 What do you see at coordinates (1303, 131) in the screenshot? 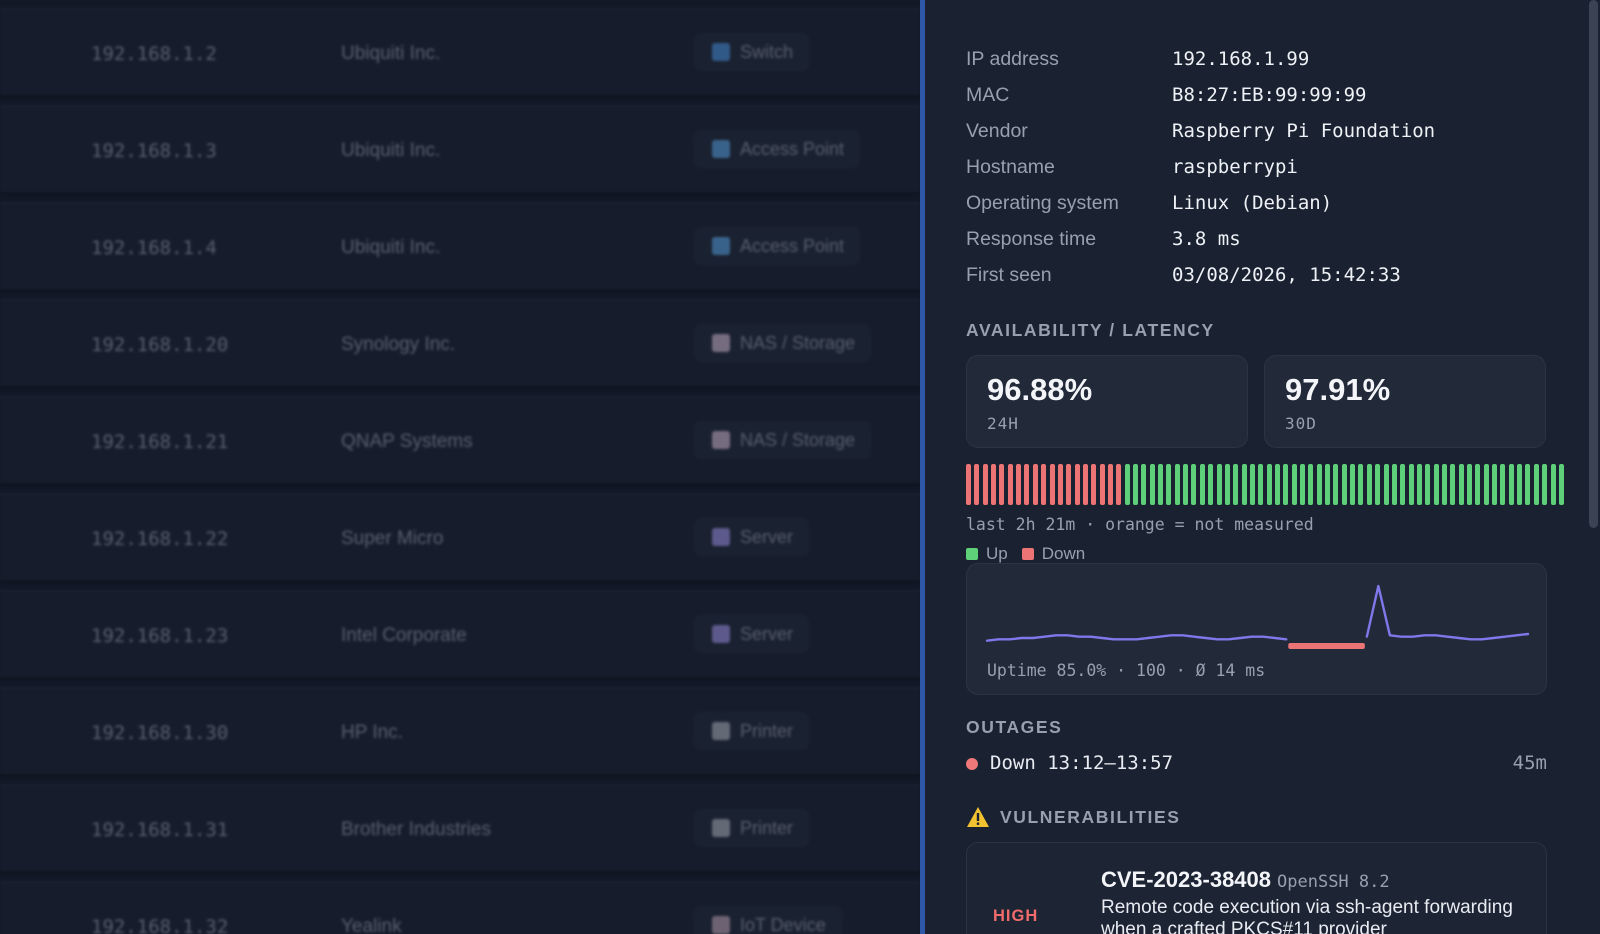
I see `detail-field-value: Raspberry Pi Foundation` at bounding box center [1303, 131].